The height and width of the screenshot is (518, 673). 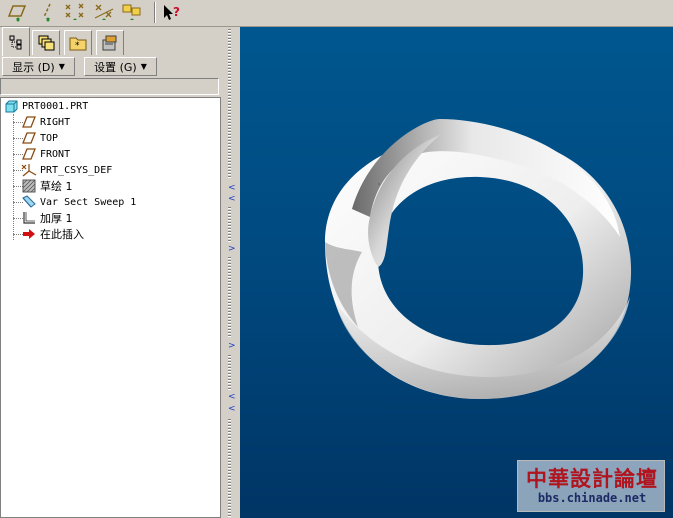 I want to click on model-tree-icon, so click(x=15, y=42).